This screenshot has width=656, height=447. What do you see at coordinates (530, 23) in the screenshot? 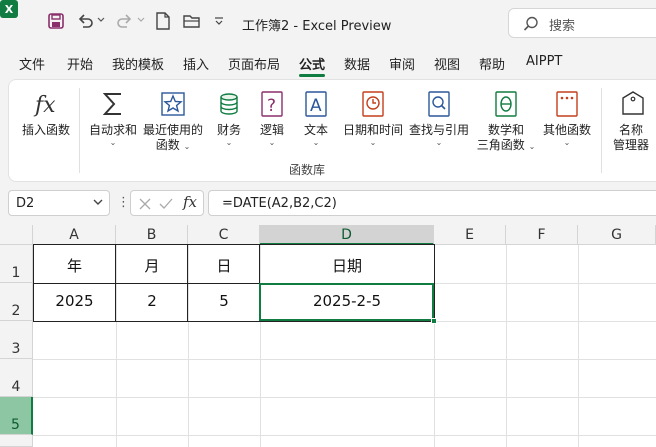
I see `search-icon` at bounding box center [530, 23].